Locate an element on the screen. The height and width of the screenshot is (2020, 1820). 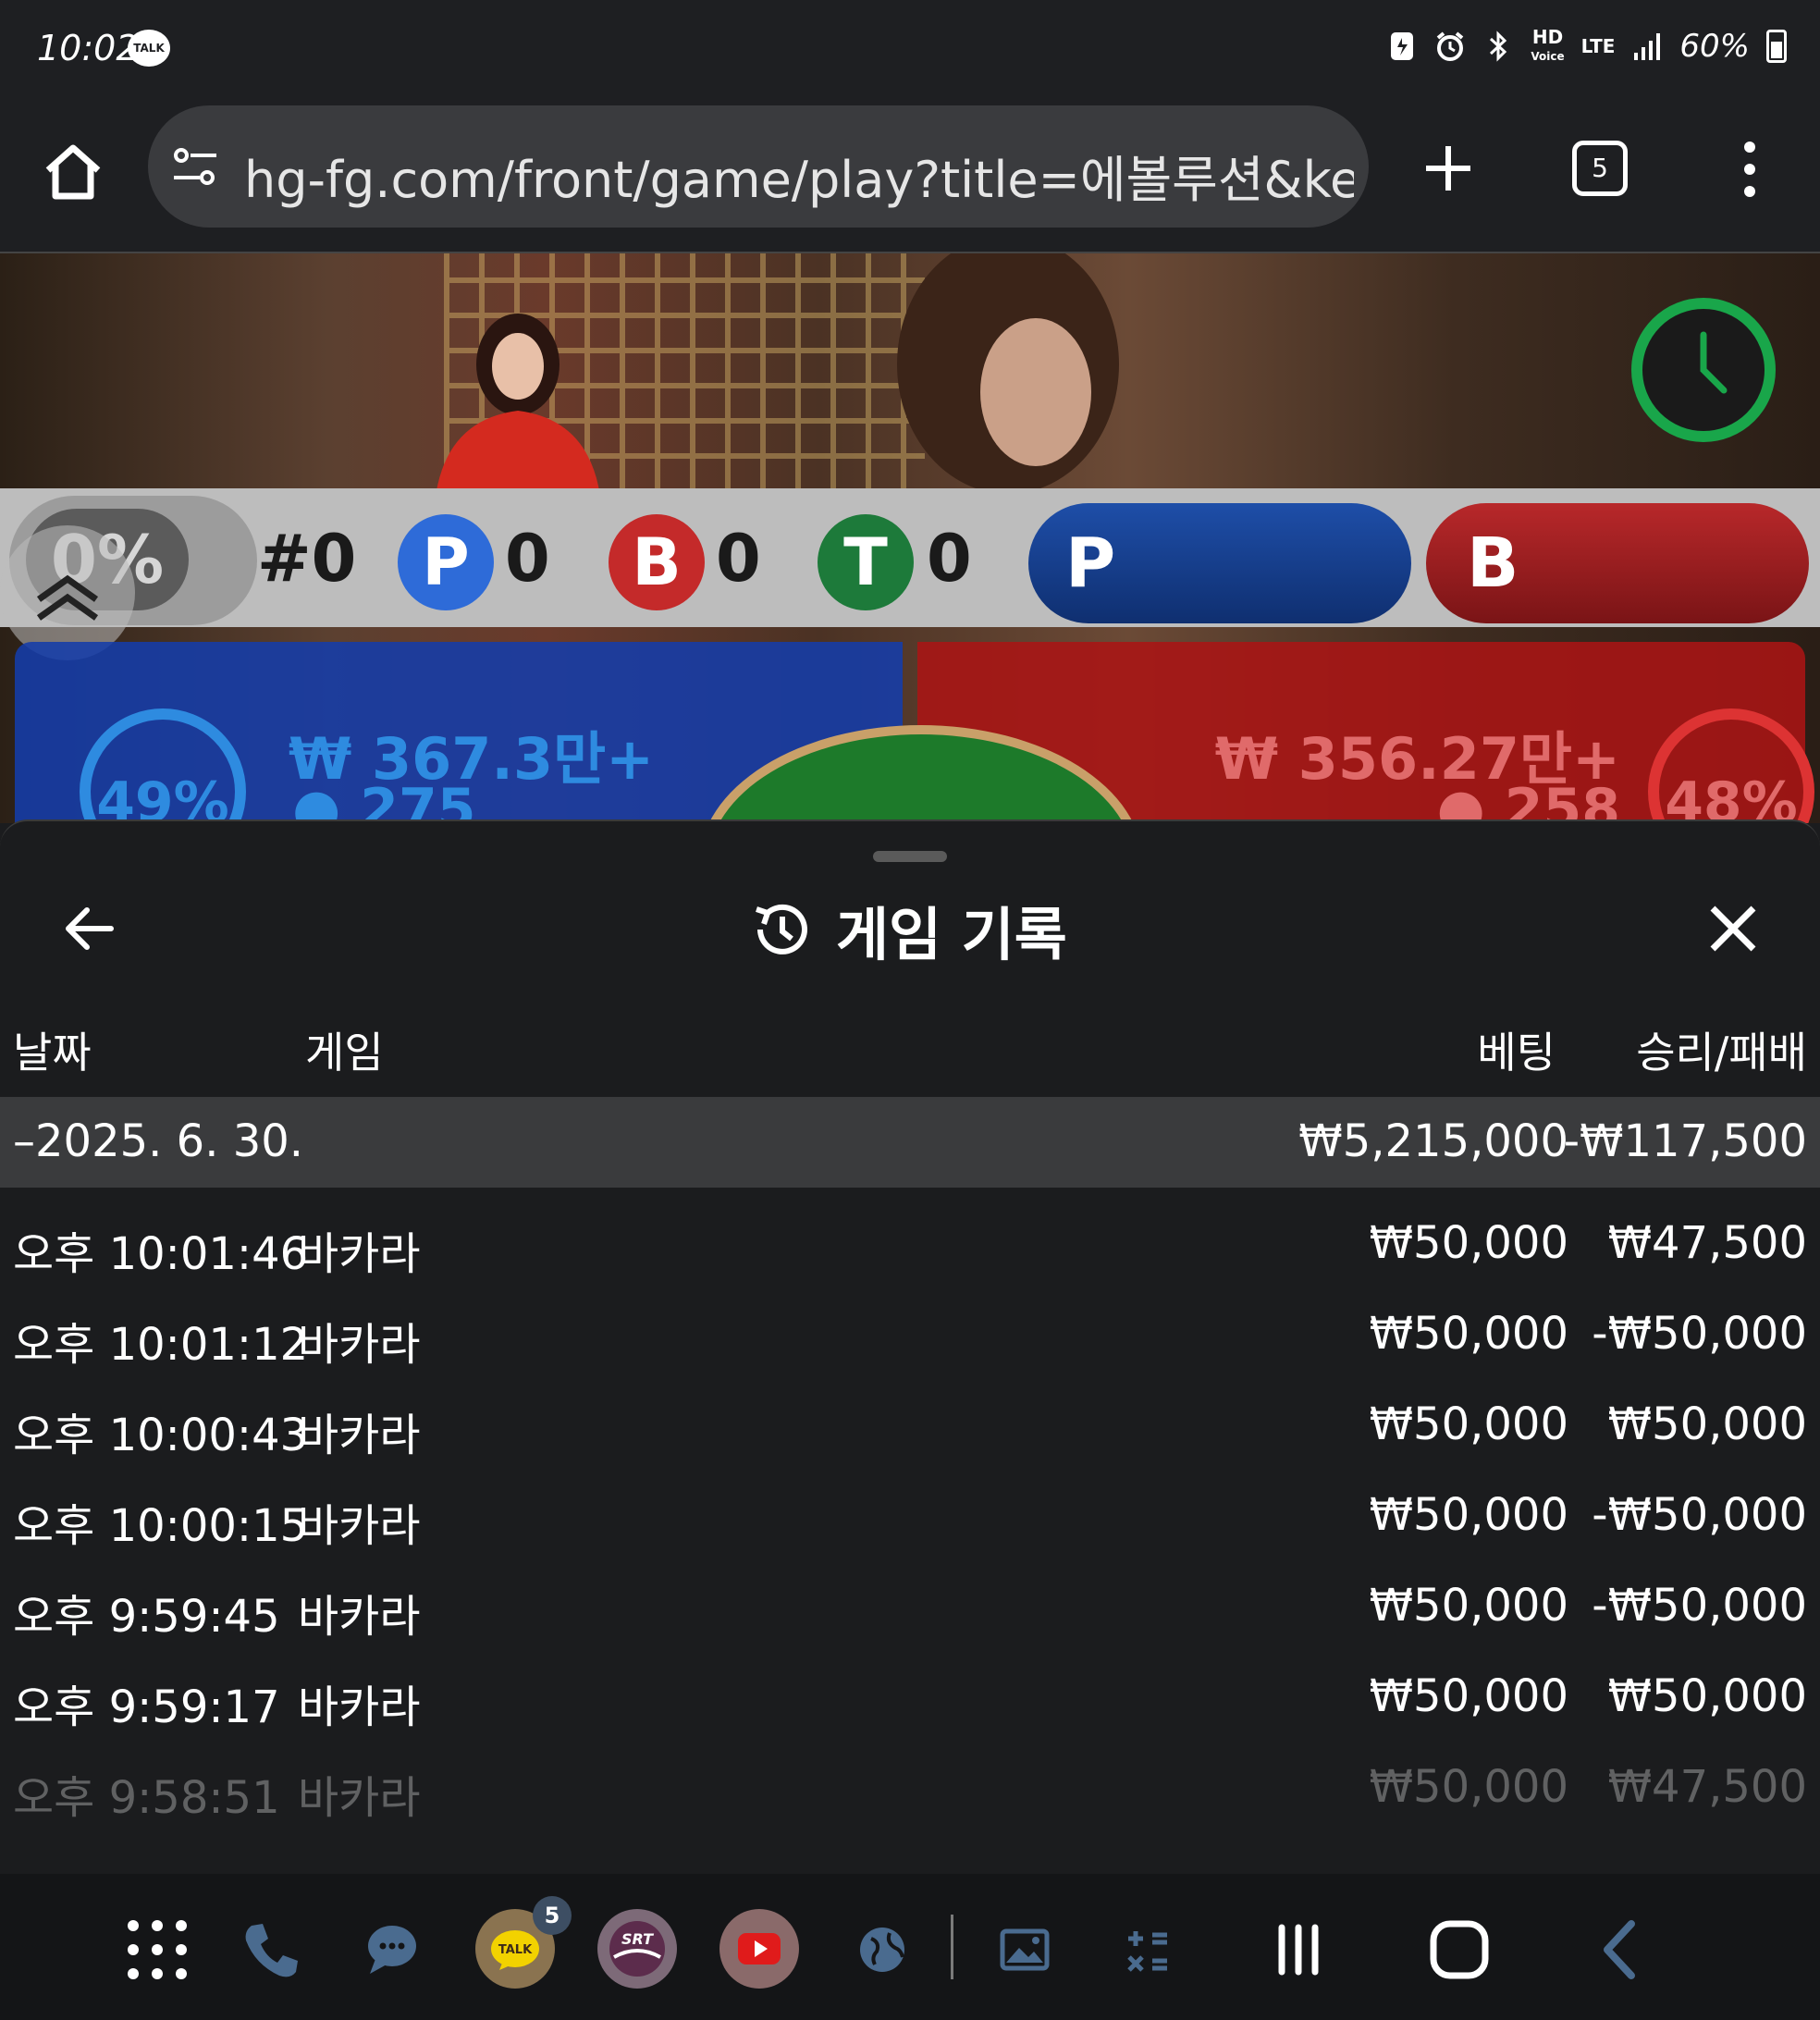
table-row: 오후 10:00:43 바카라 ₩50,000 ₩50,000 is located at coordinates (910, 1421).